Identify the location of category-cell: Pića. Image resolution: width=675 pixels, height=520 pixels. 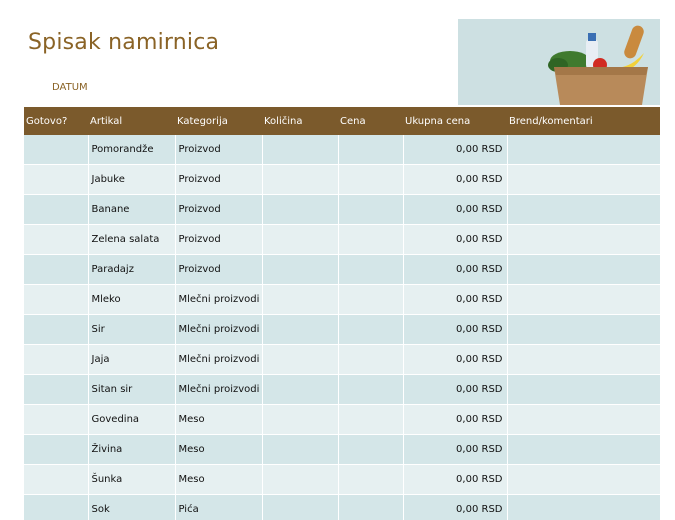
(219, 507).